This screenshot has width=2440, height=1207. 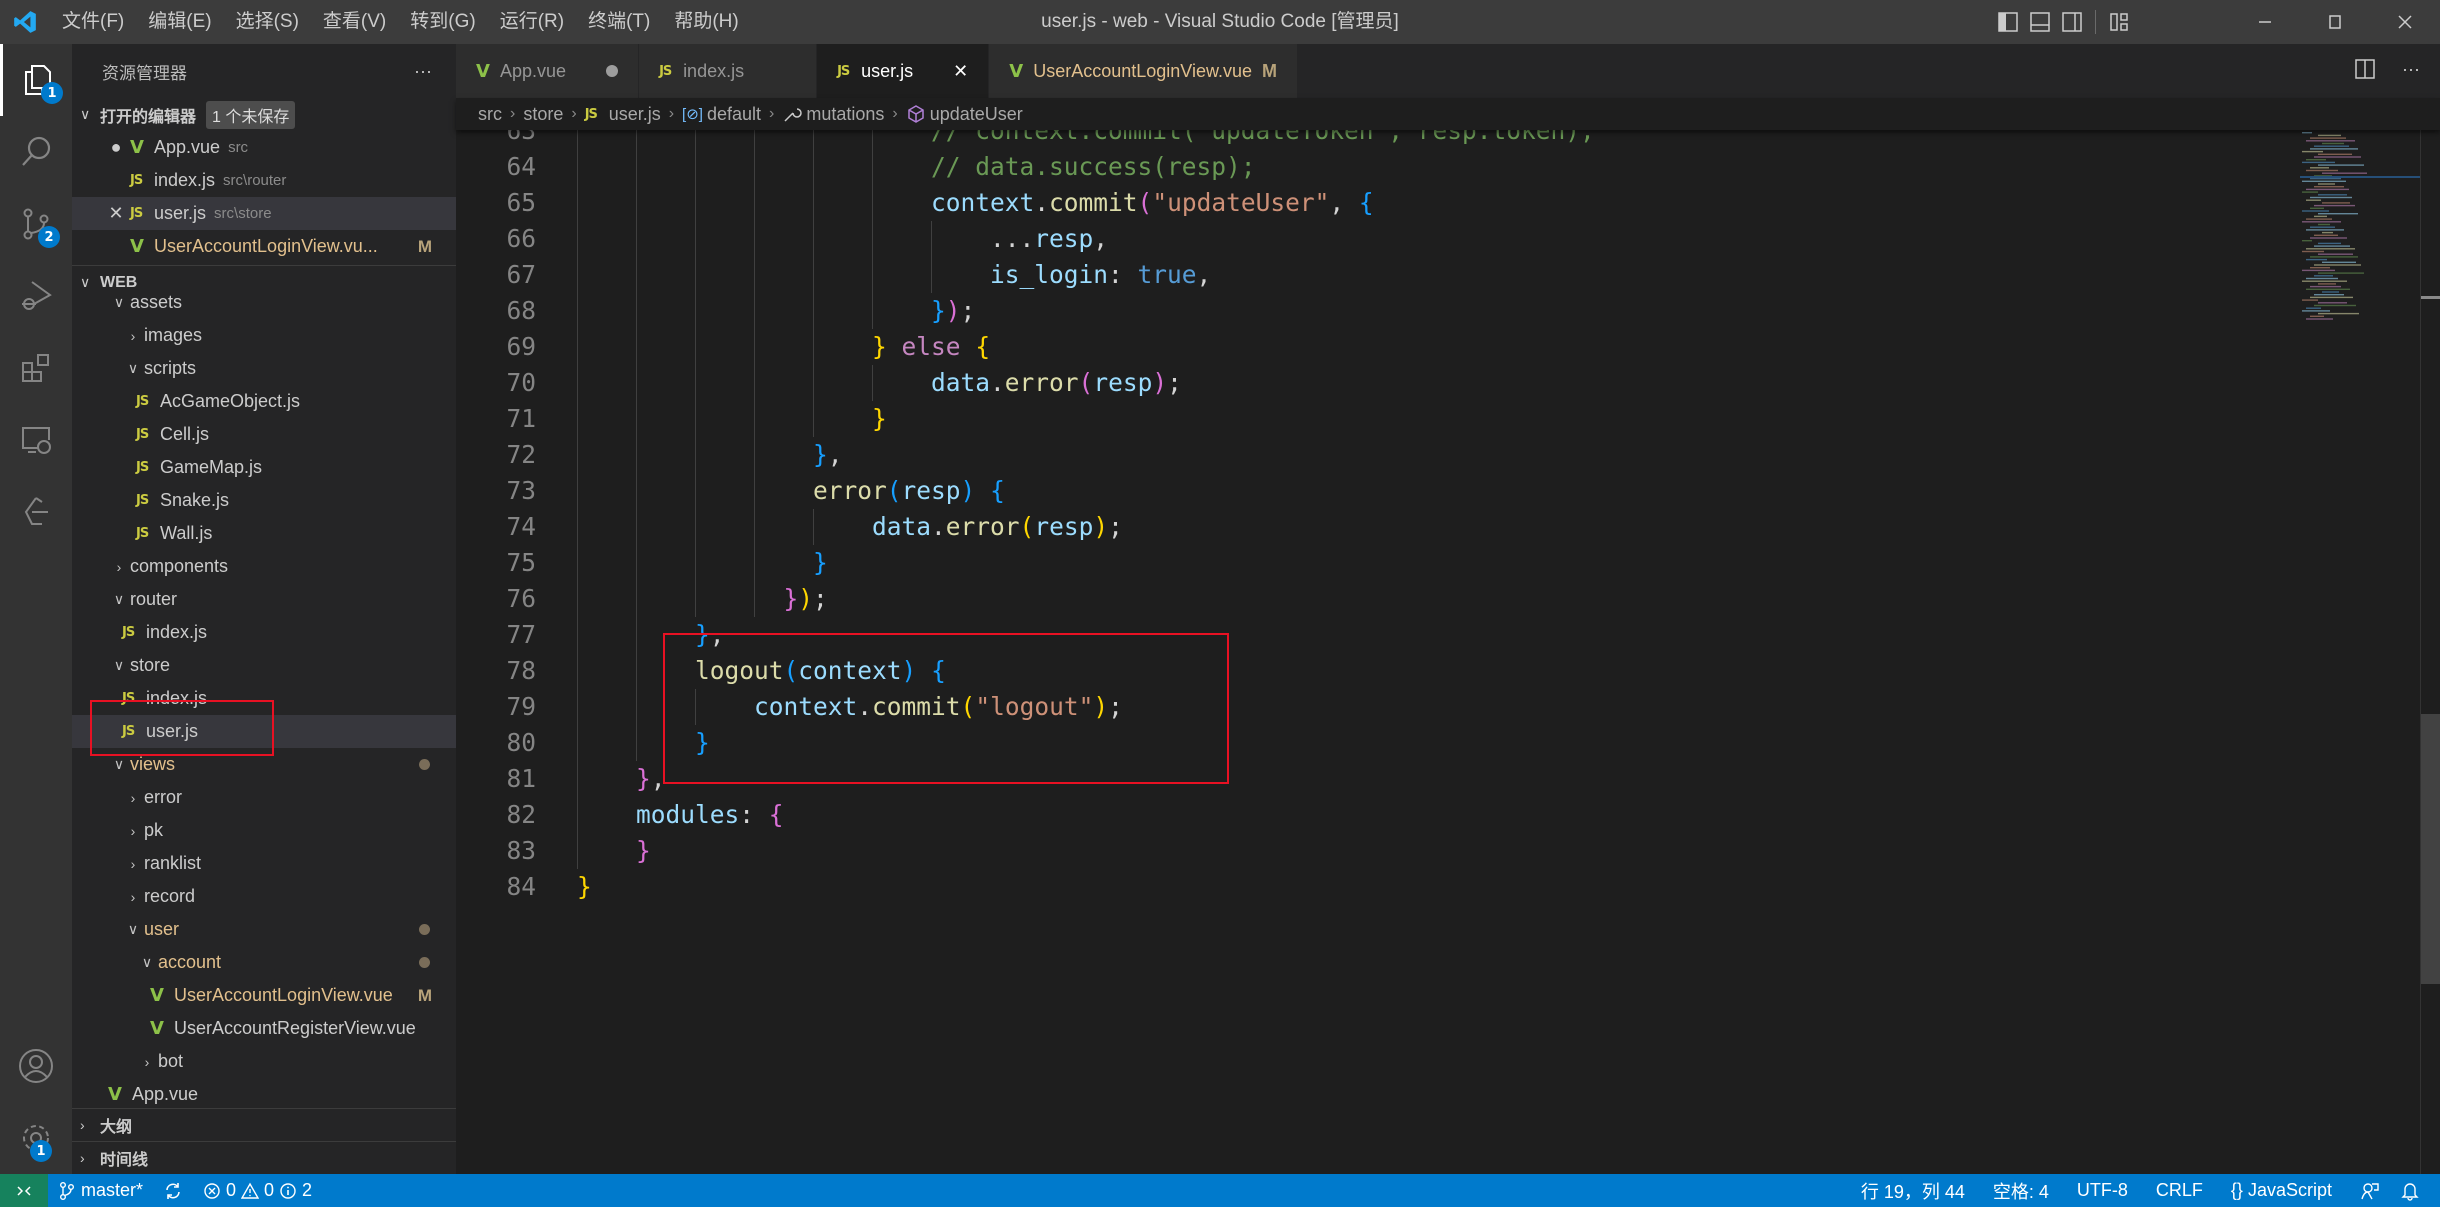 I want to click on activity-search, so click(x=36, y=152).